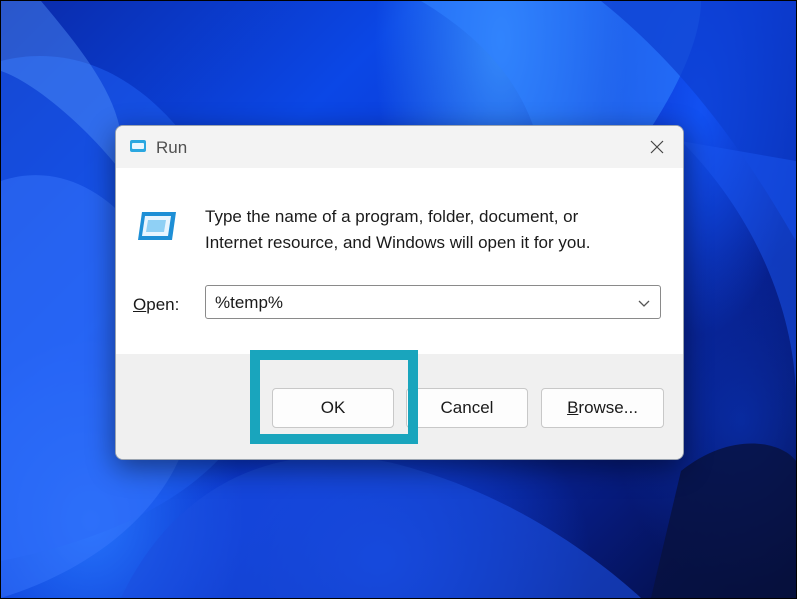  I want to click on open-label-rest: pen:, so click(163, 304).